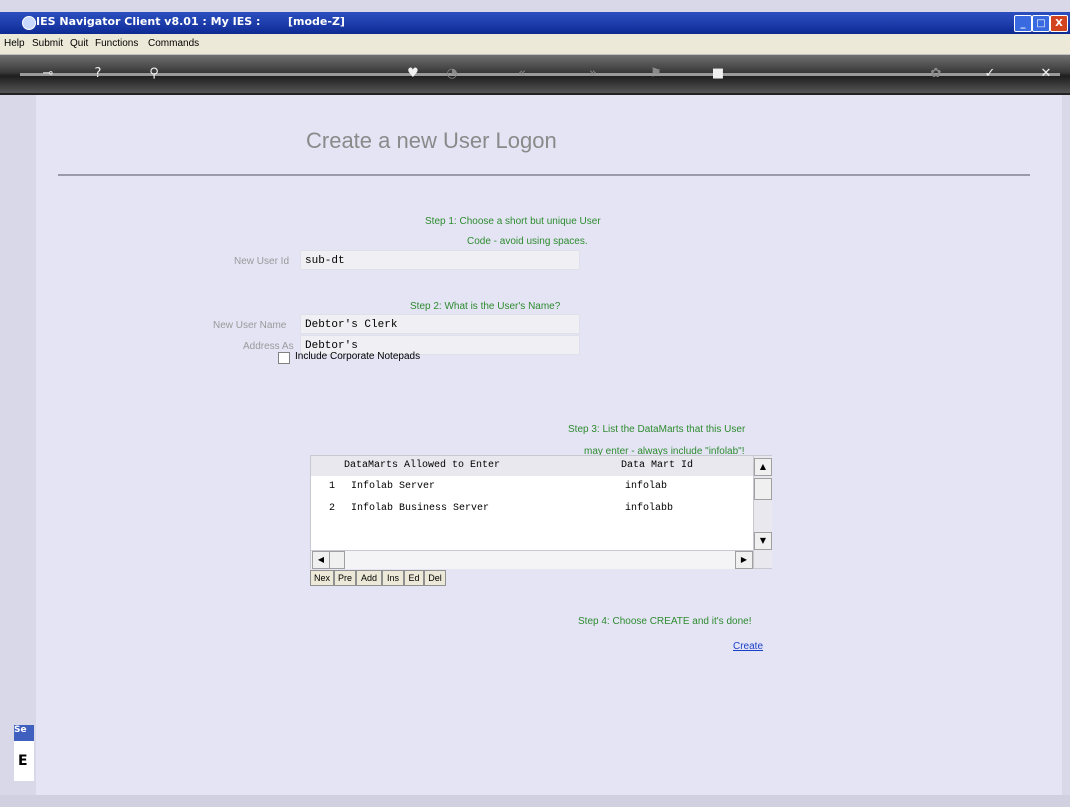 Image resolution: width=1070 pixels, height=807 pixels. I want to click on datamart-id-cell: infolabb, so click(649, 508).